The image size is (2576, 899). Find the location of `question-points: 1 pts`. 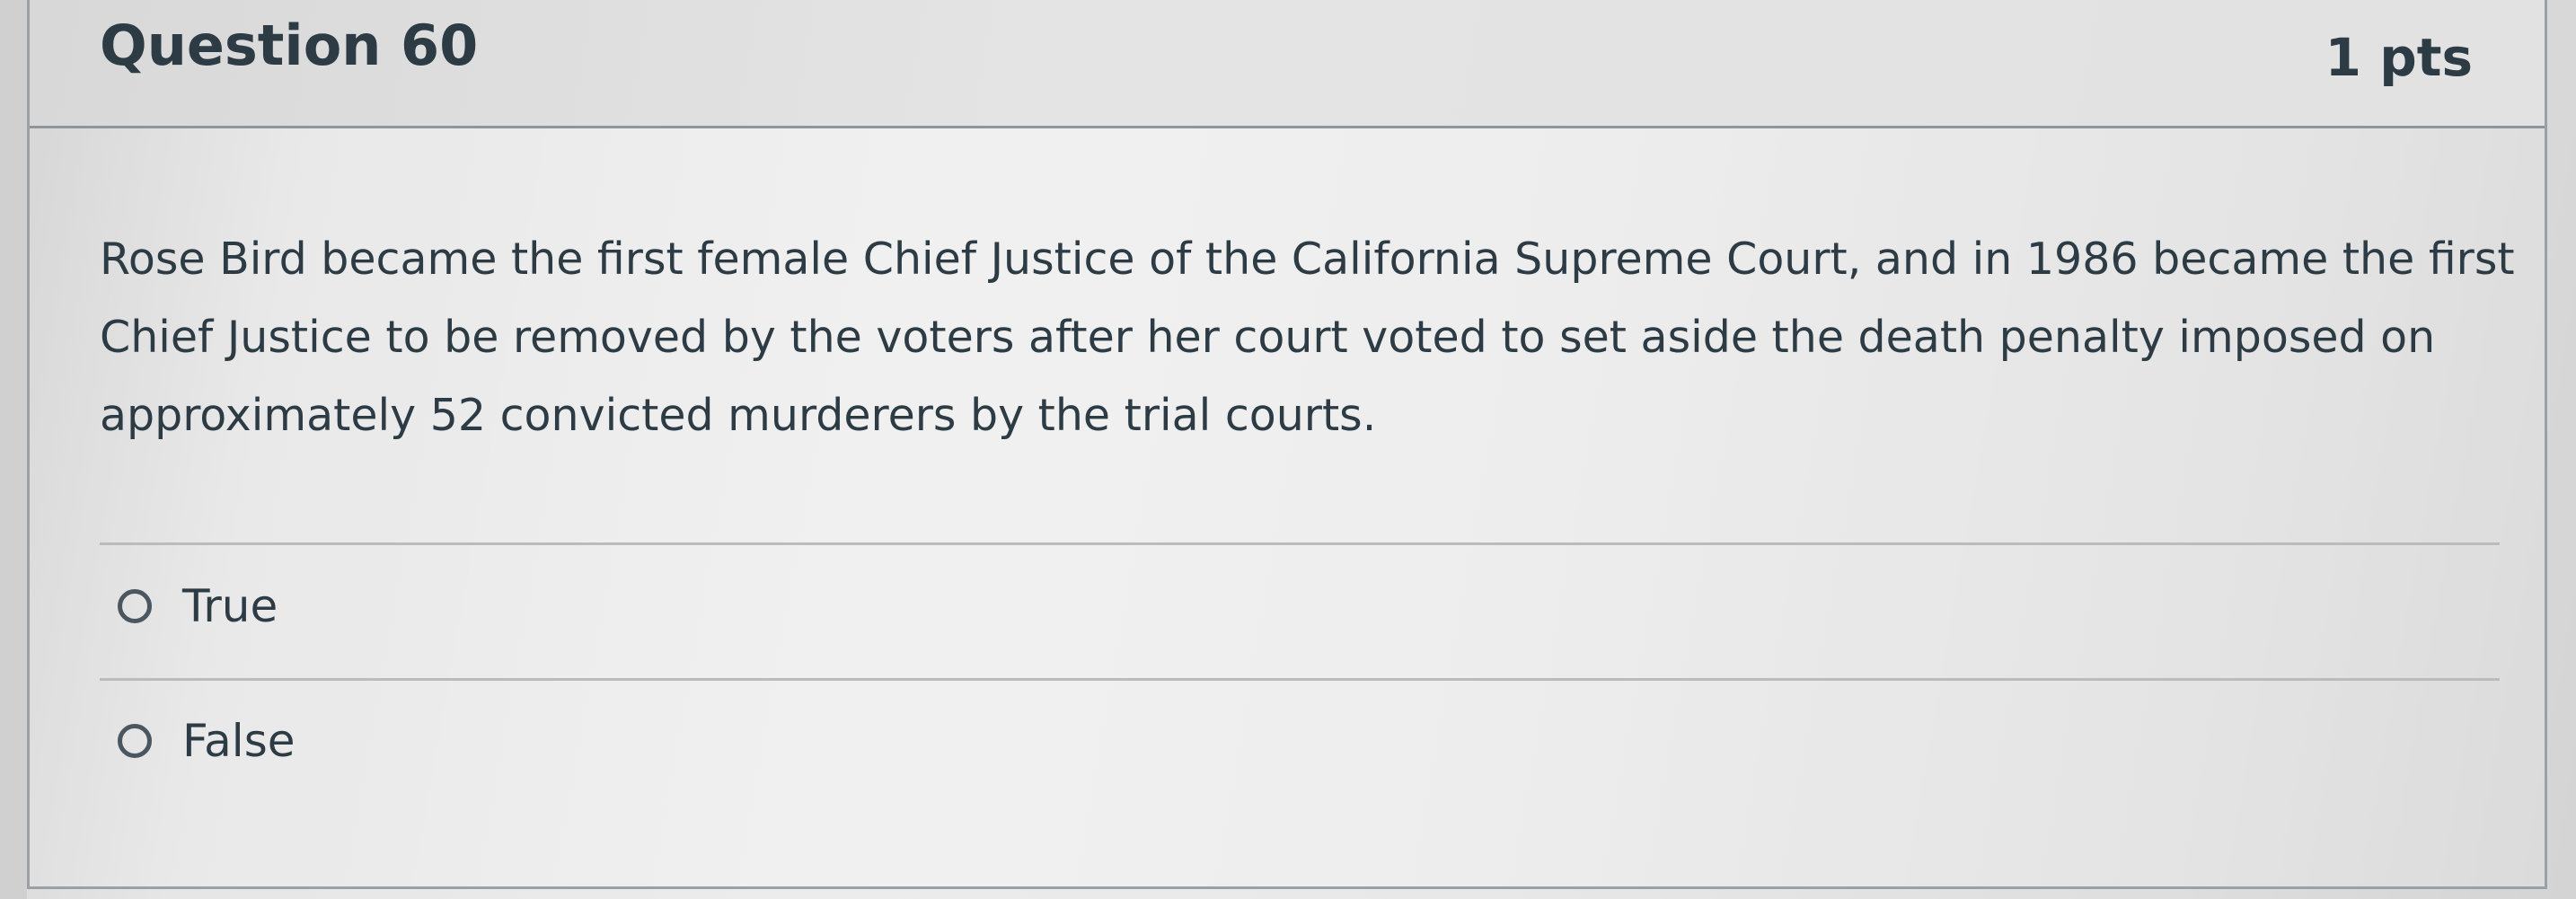

question-points: 1 pts is located at coordinates (2399, 57).